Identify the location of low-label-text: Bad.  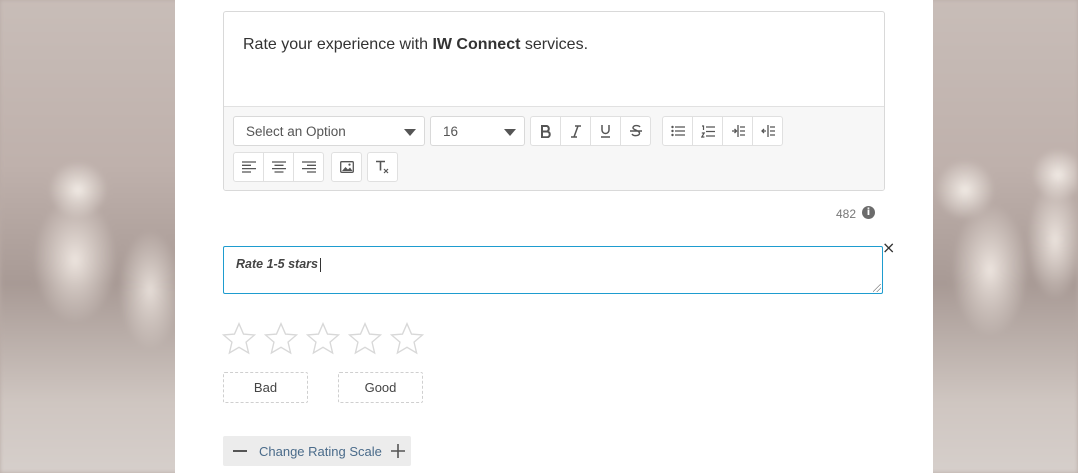
(265, 387).